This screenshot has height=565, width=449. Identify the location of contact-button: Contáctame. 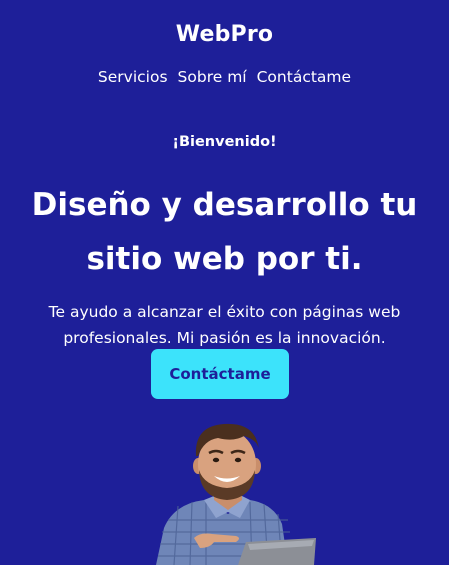
(220, 374).